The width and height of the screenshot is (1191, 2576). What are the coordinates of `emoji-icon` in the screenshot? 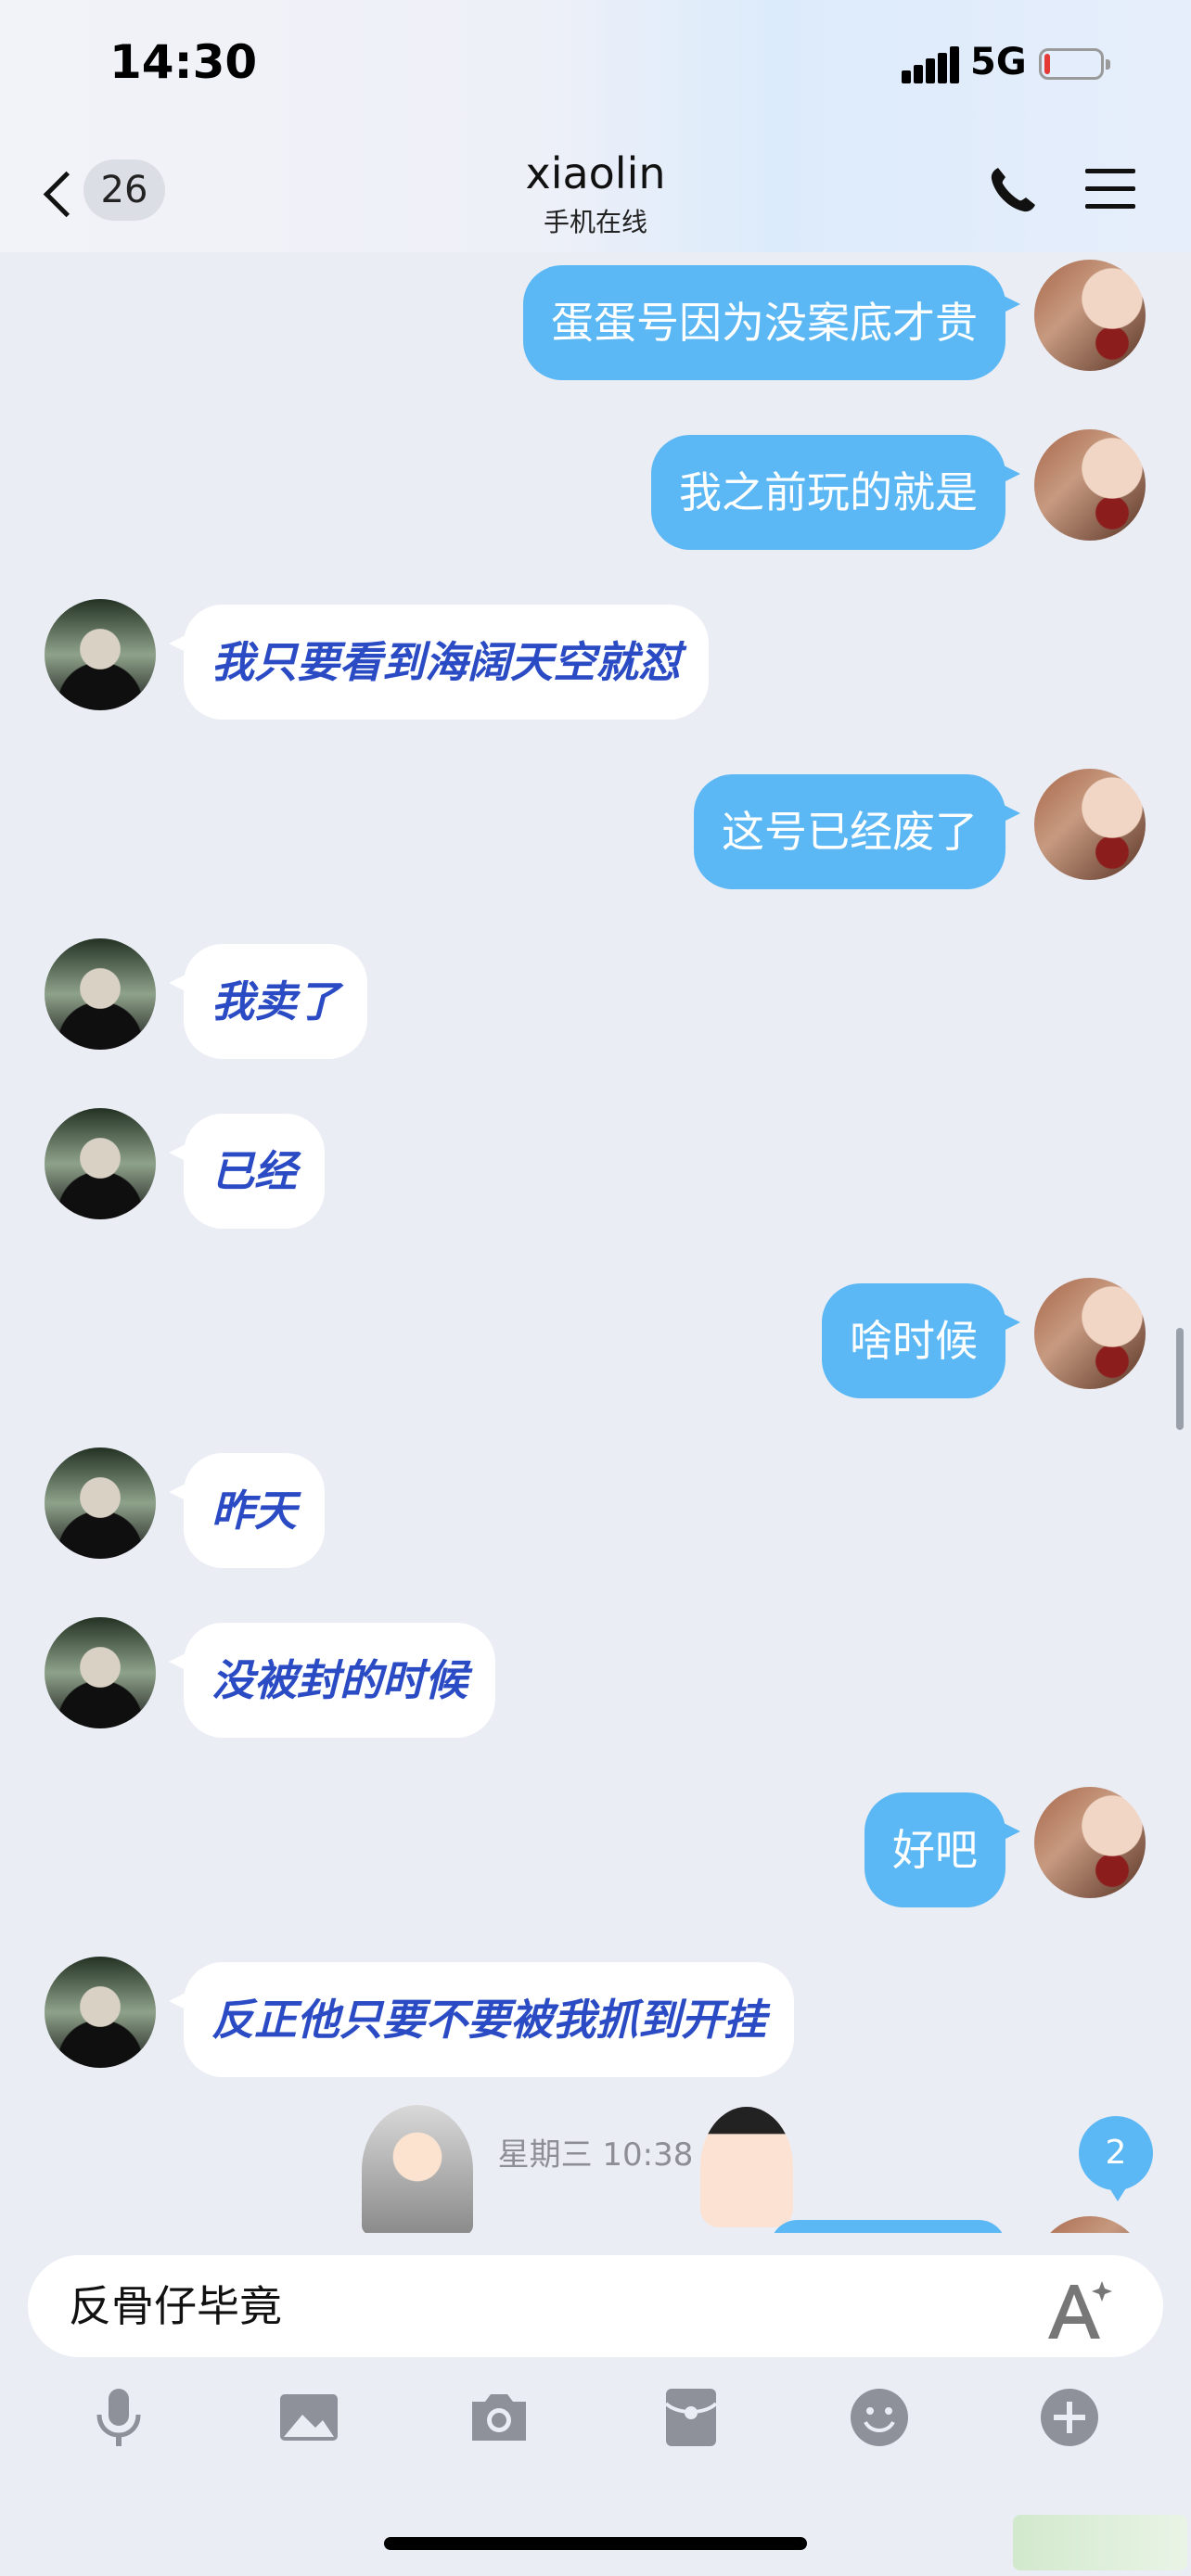 It's located at (879, 2418).